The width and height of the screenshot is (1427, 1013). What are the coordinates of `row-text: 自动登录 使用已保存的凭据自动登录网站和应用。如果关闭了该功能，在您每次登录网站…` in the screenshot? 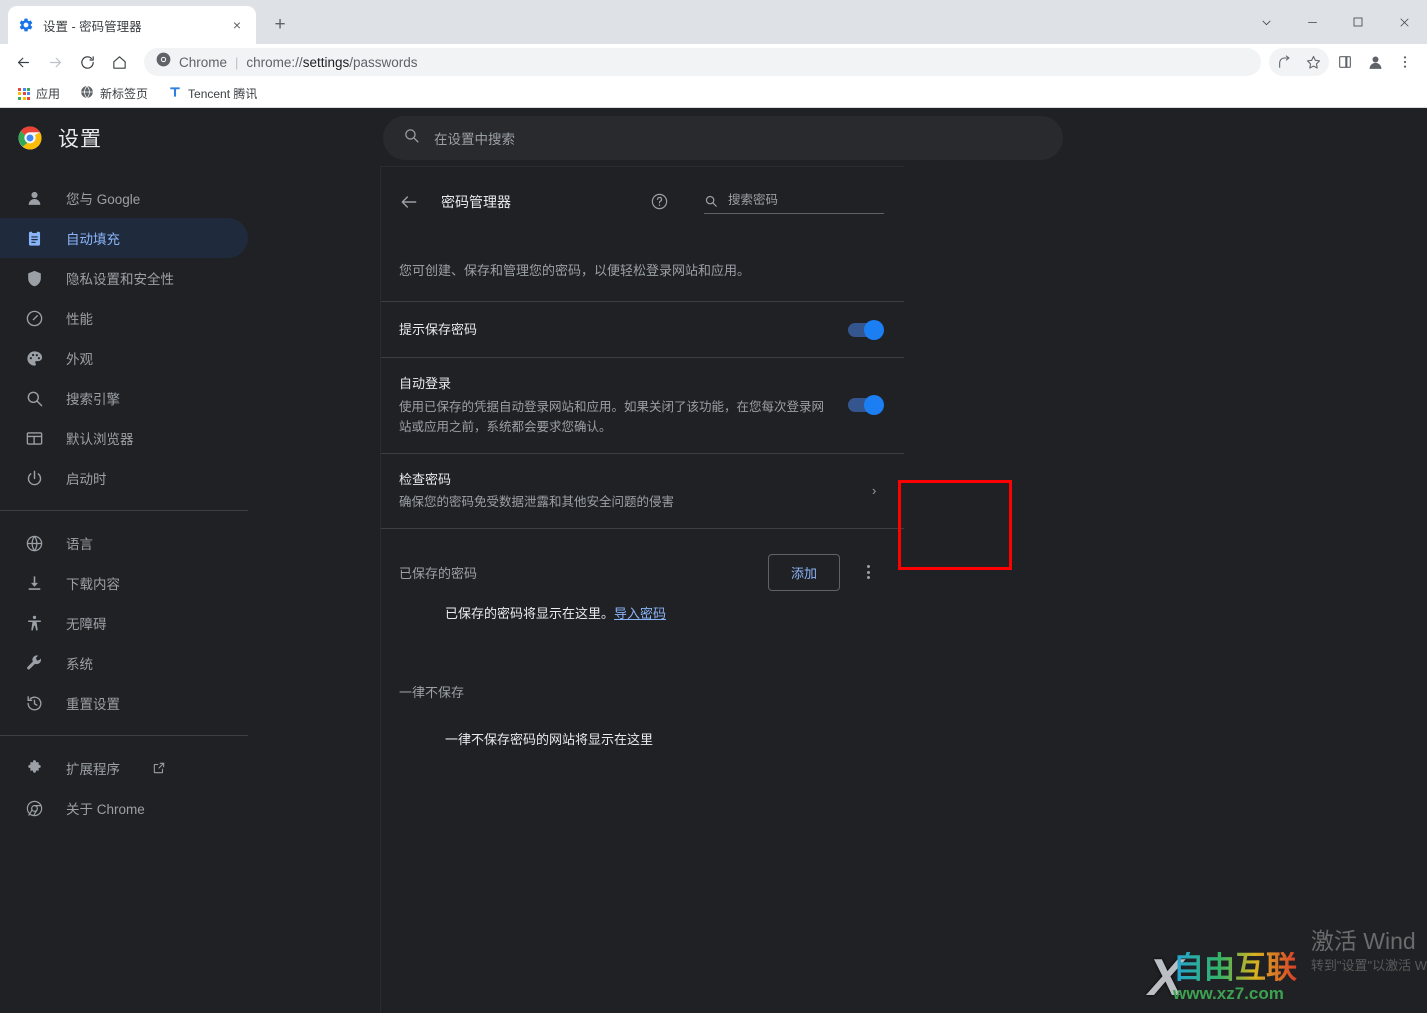 It's located at (615, 405).